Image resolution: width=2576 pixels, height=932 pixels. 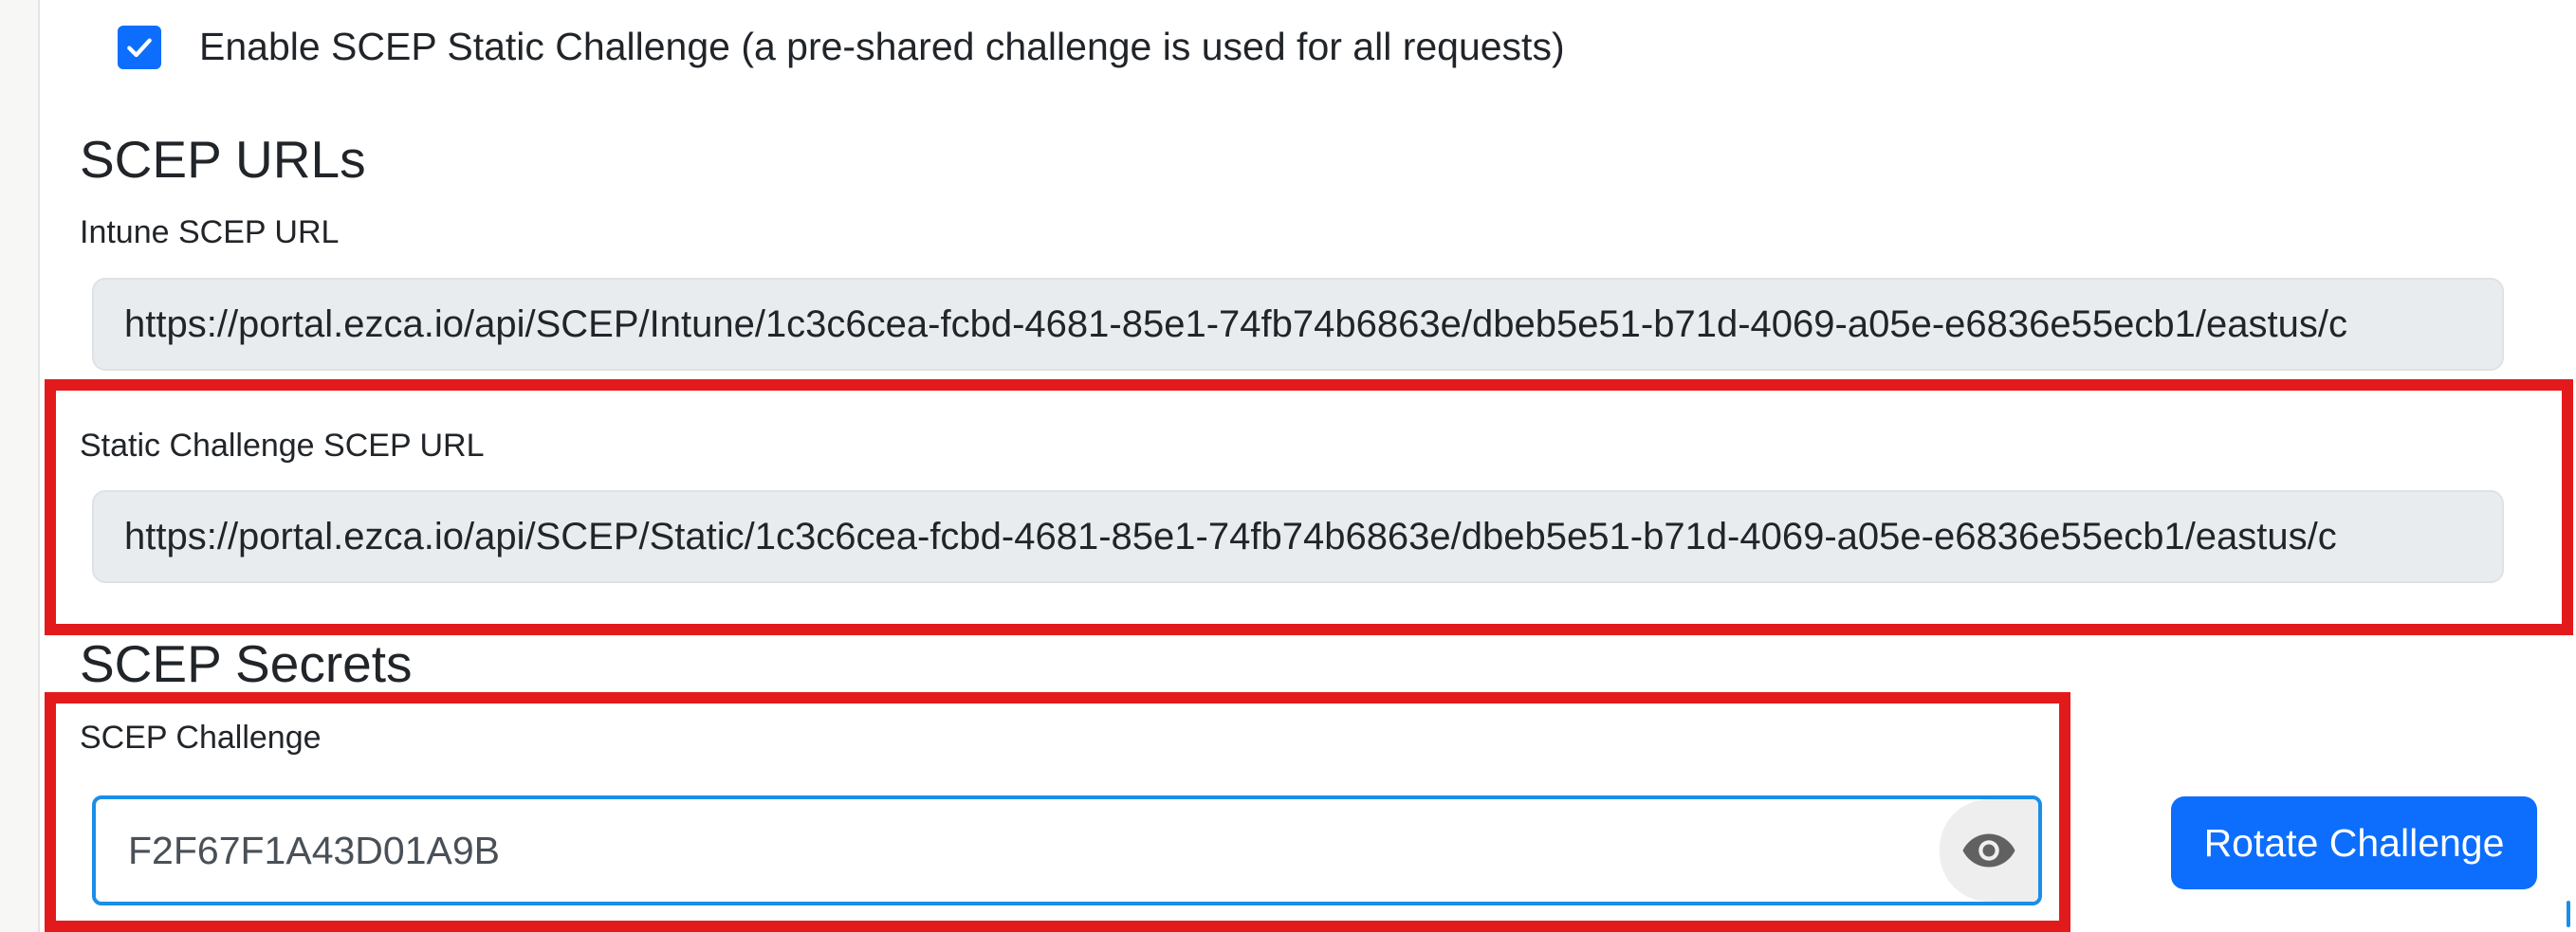 I want to click on left-rail, so click(x=20, y=466).